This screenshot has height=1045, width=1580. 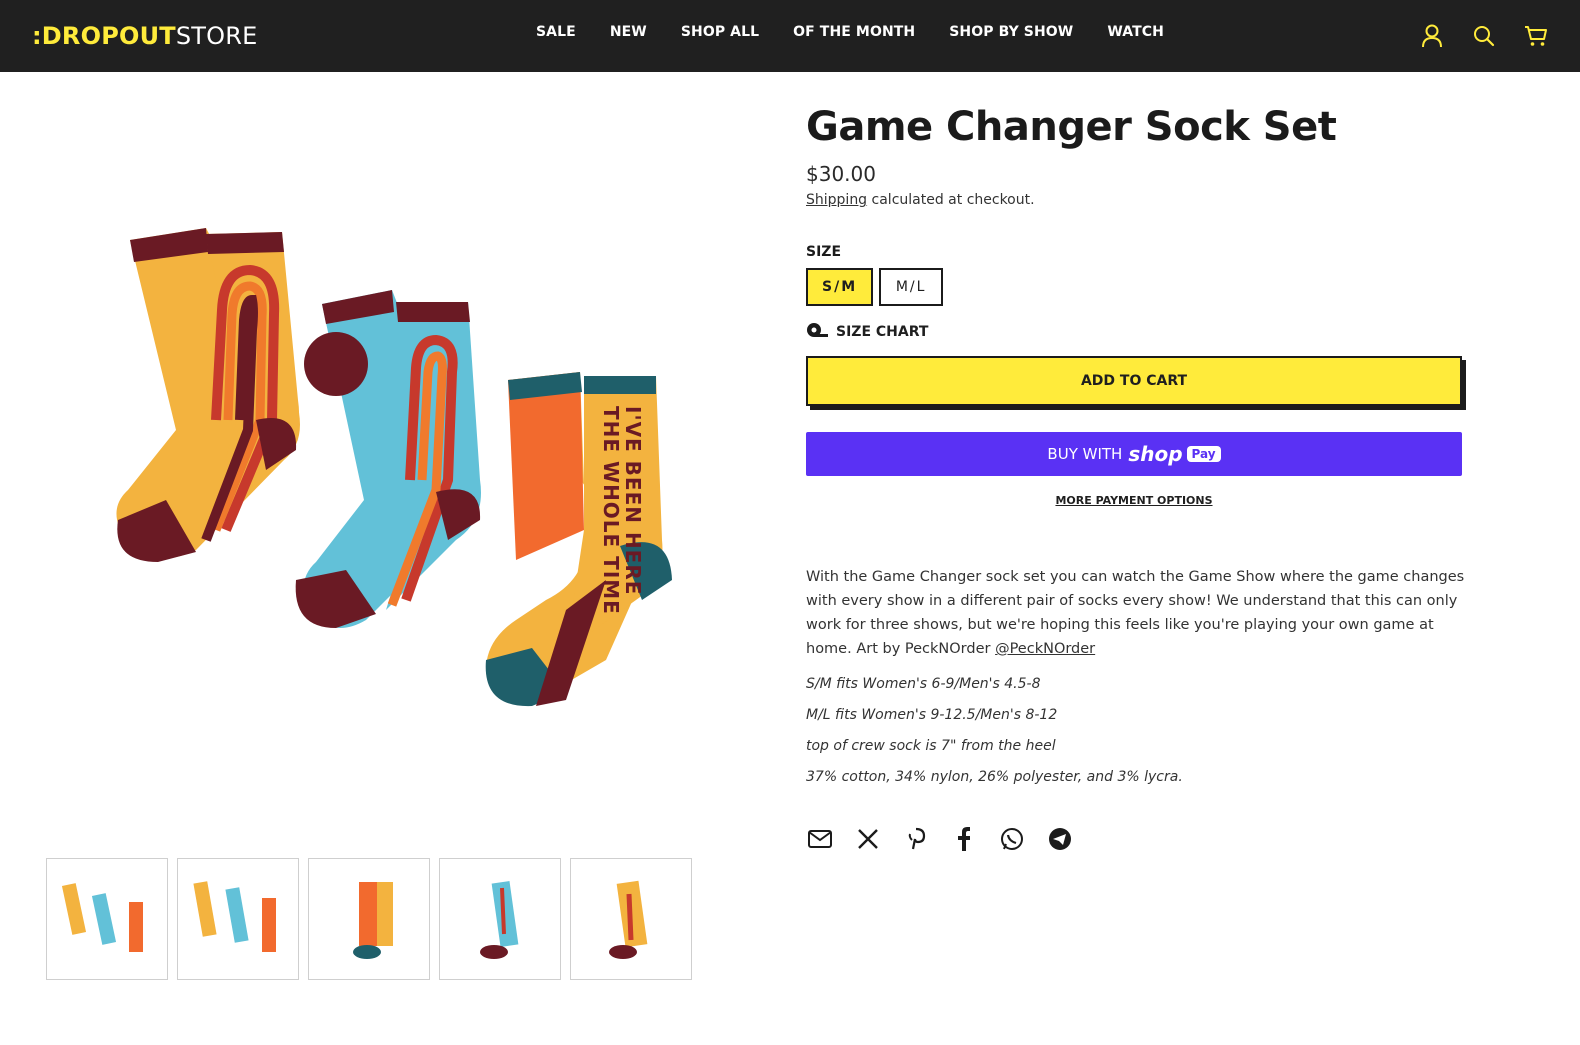 I want to click on product-price: $30.00, so click(x=841, y=174).